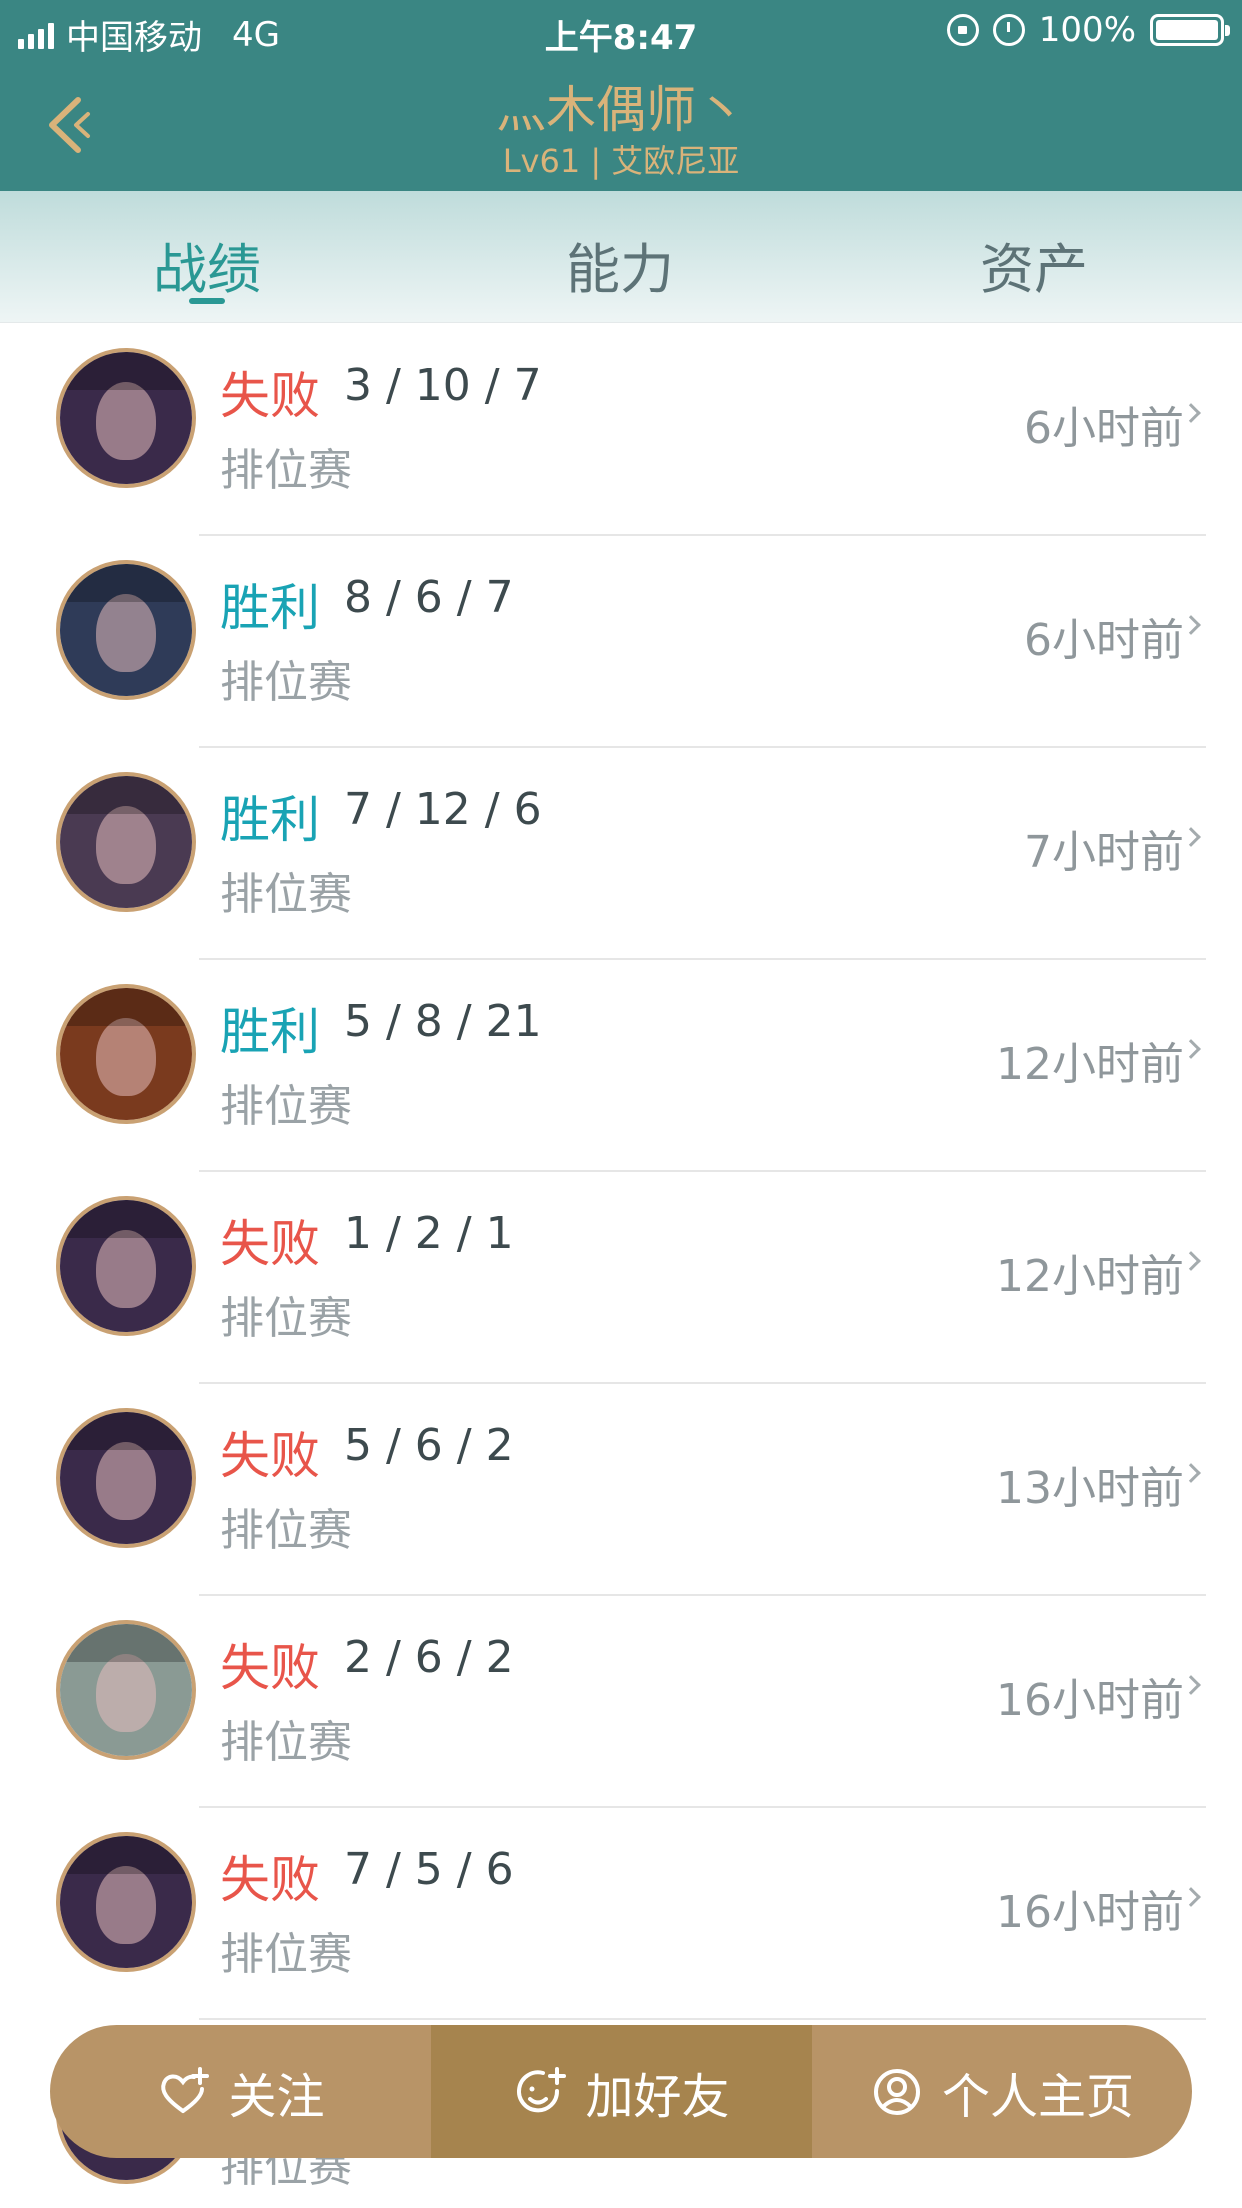 The height and width of the screenshot is (2208, 1242). I want to click on match-row: 失败 7 / 5 / 6 排位赛 16小时前, so click(621, 1914).